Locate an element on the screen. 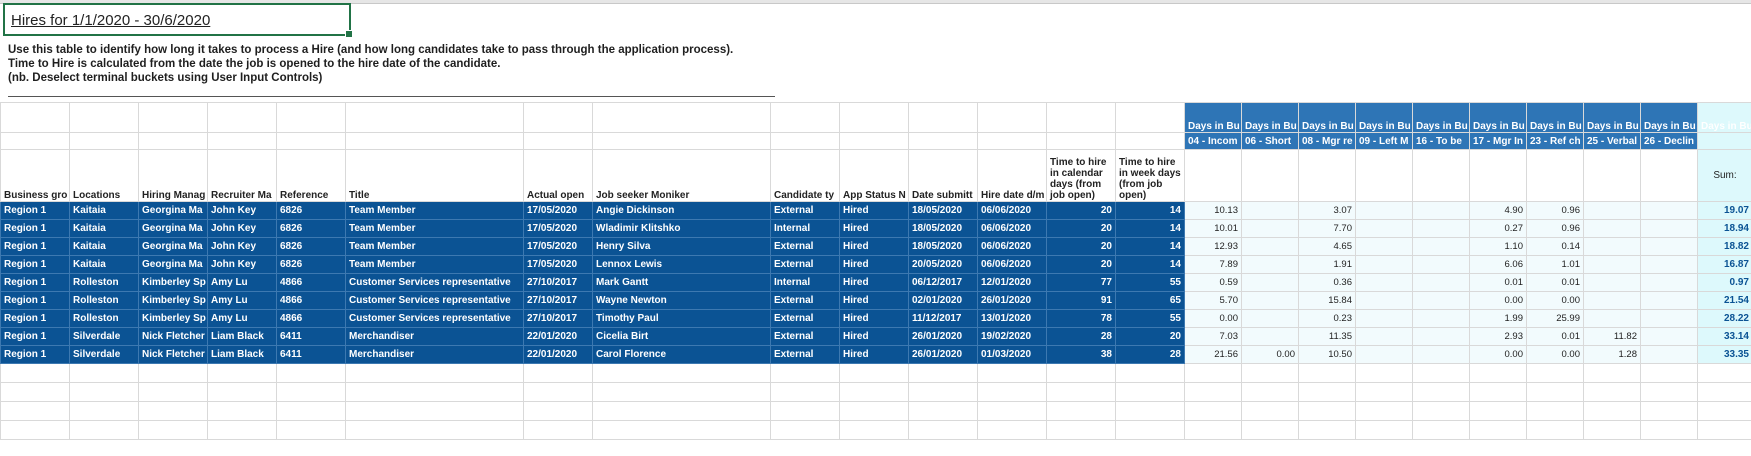  column-header: Job seeker Moniker is located at coordinates (681, 175).